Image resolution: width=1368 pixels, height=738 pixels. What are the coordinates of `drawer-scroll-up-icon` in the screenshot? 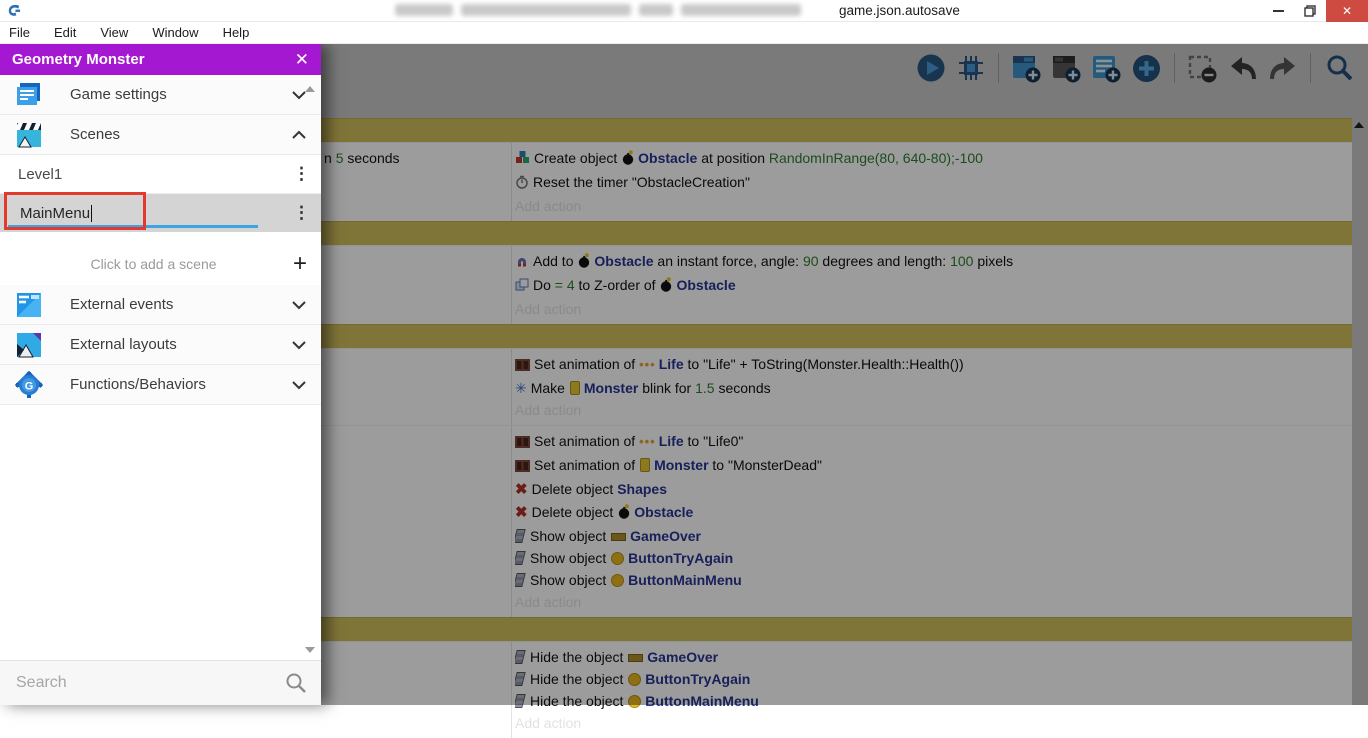 It's located at (310, 89).